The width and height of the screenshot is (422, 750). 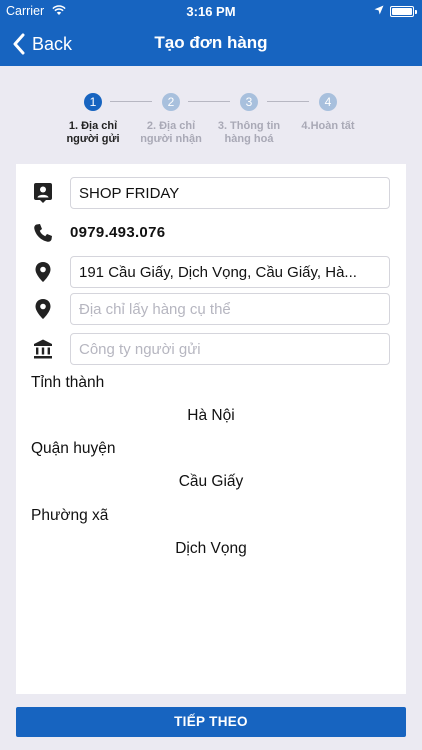 What do you see at coordinates (328, 111) in the screenshot?
I see `step-4: 4 4.Hoàn tất` at bounding box center [328, 111].